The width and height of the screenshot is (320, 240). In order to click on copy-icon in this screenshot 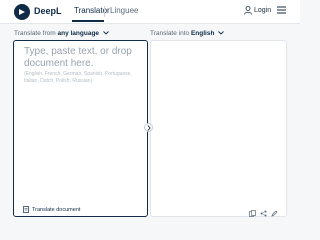, I will do `click(252, 213)`.